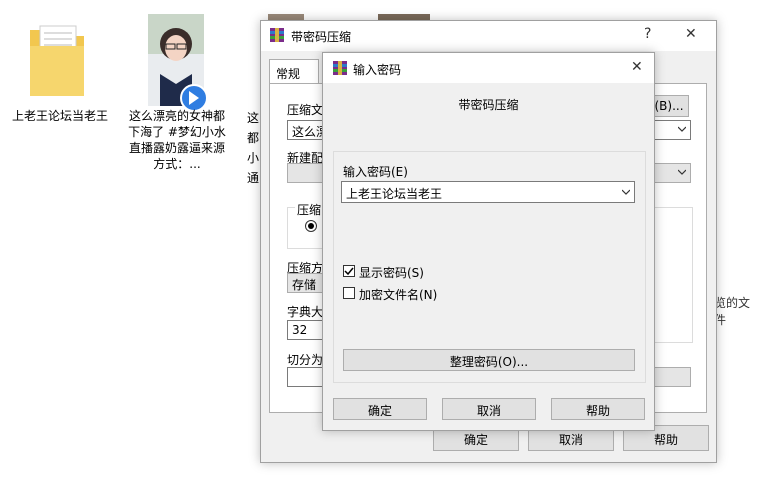 The width and height of the screenshot is (757, 483). Describe the element at coordinates (488, 105) in the screenshot. I see `dialog-heading: 带密码压缩` at that location.